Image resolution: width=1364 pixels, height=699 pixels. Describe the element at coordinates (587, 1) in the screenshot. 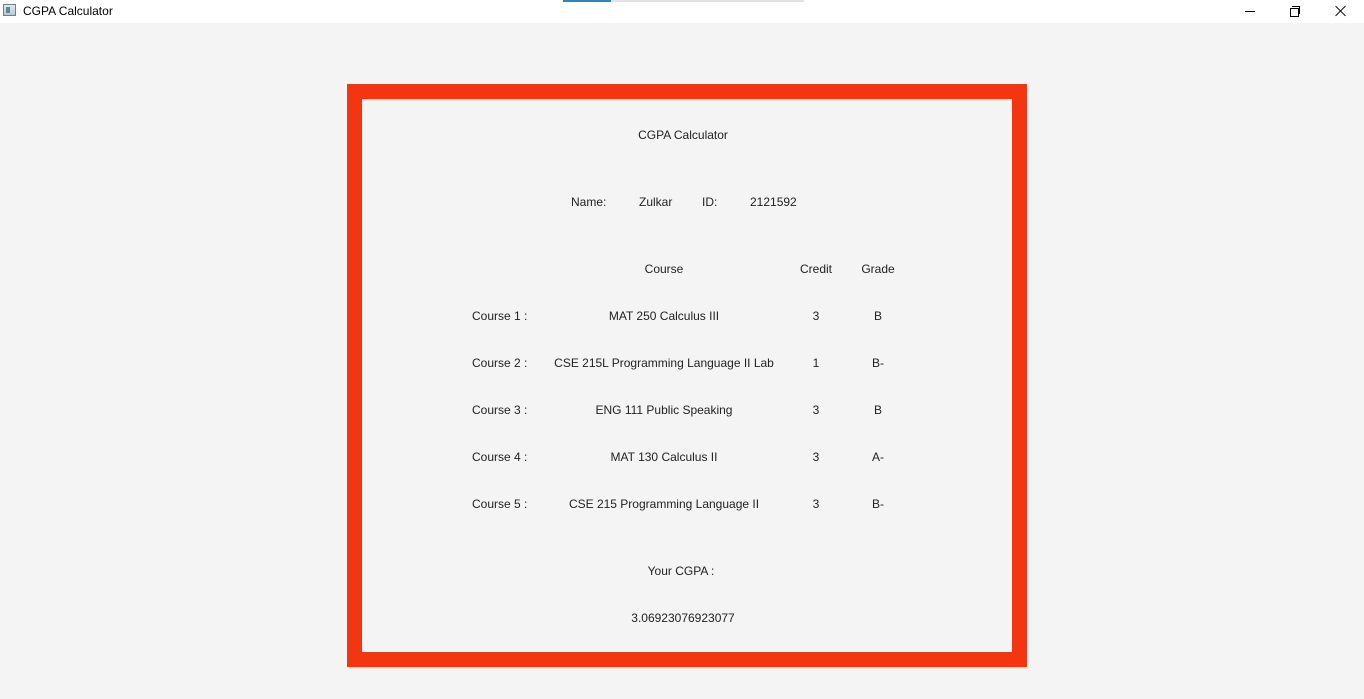

I see `title-accent-strip` at that location.